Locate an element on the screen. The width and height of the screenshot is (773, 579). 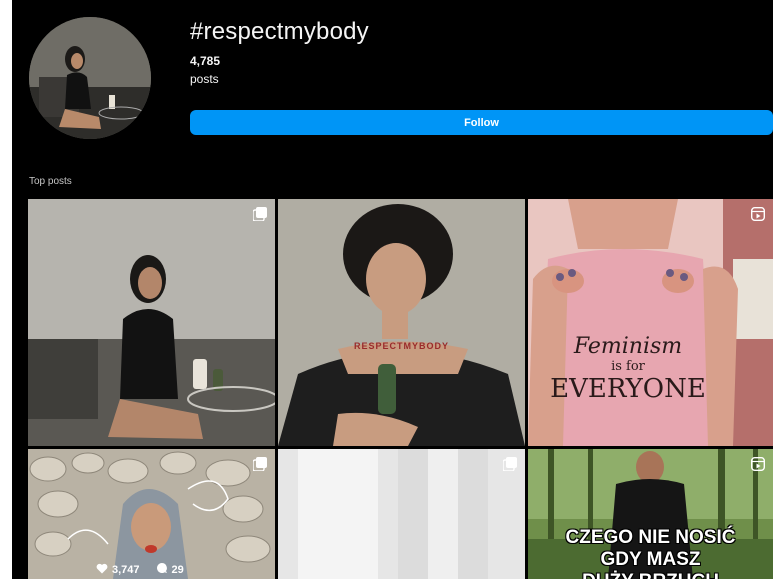
caption-line-1: CZEGO NIE NOSIĆ is located at coordinates (650, 537).